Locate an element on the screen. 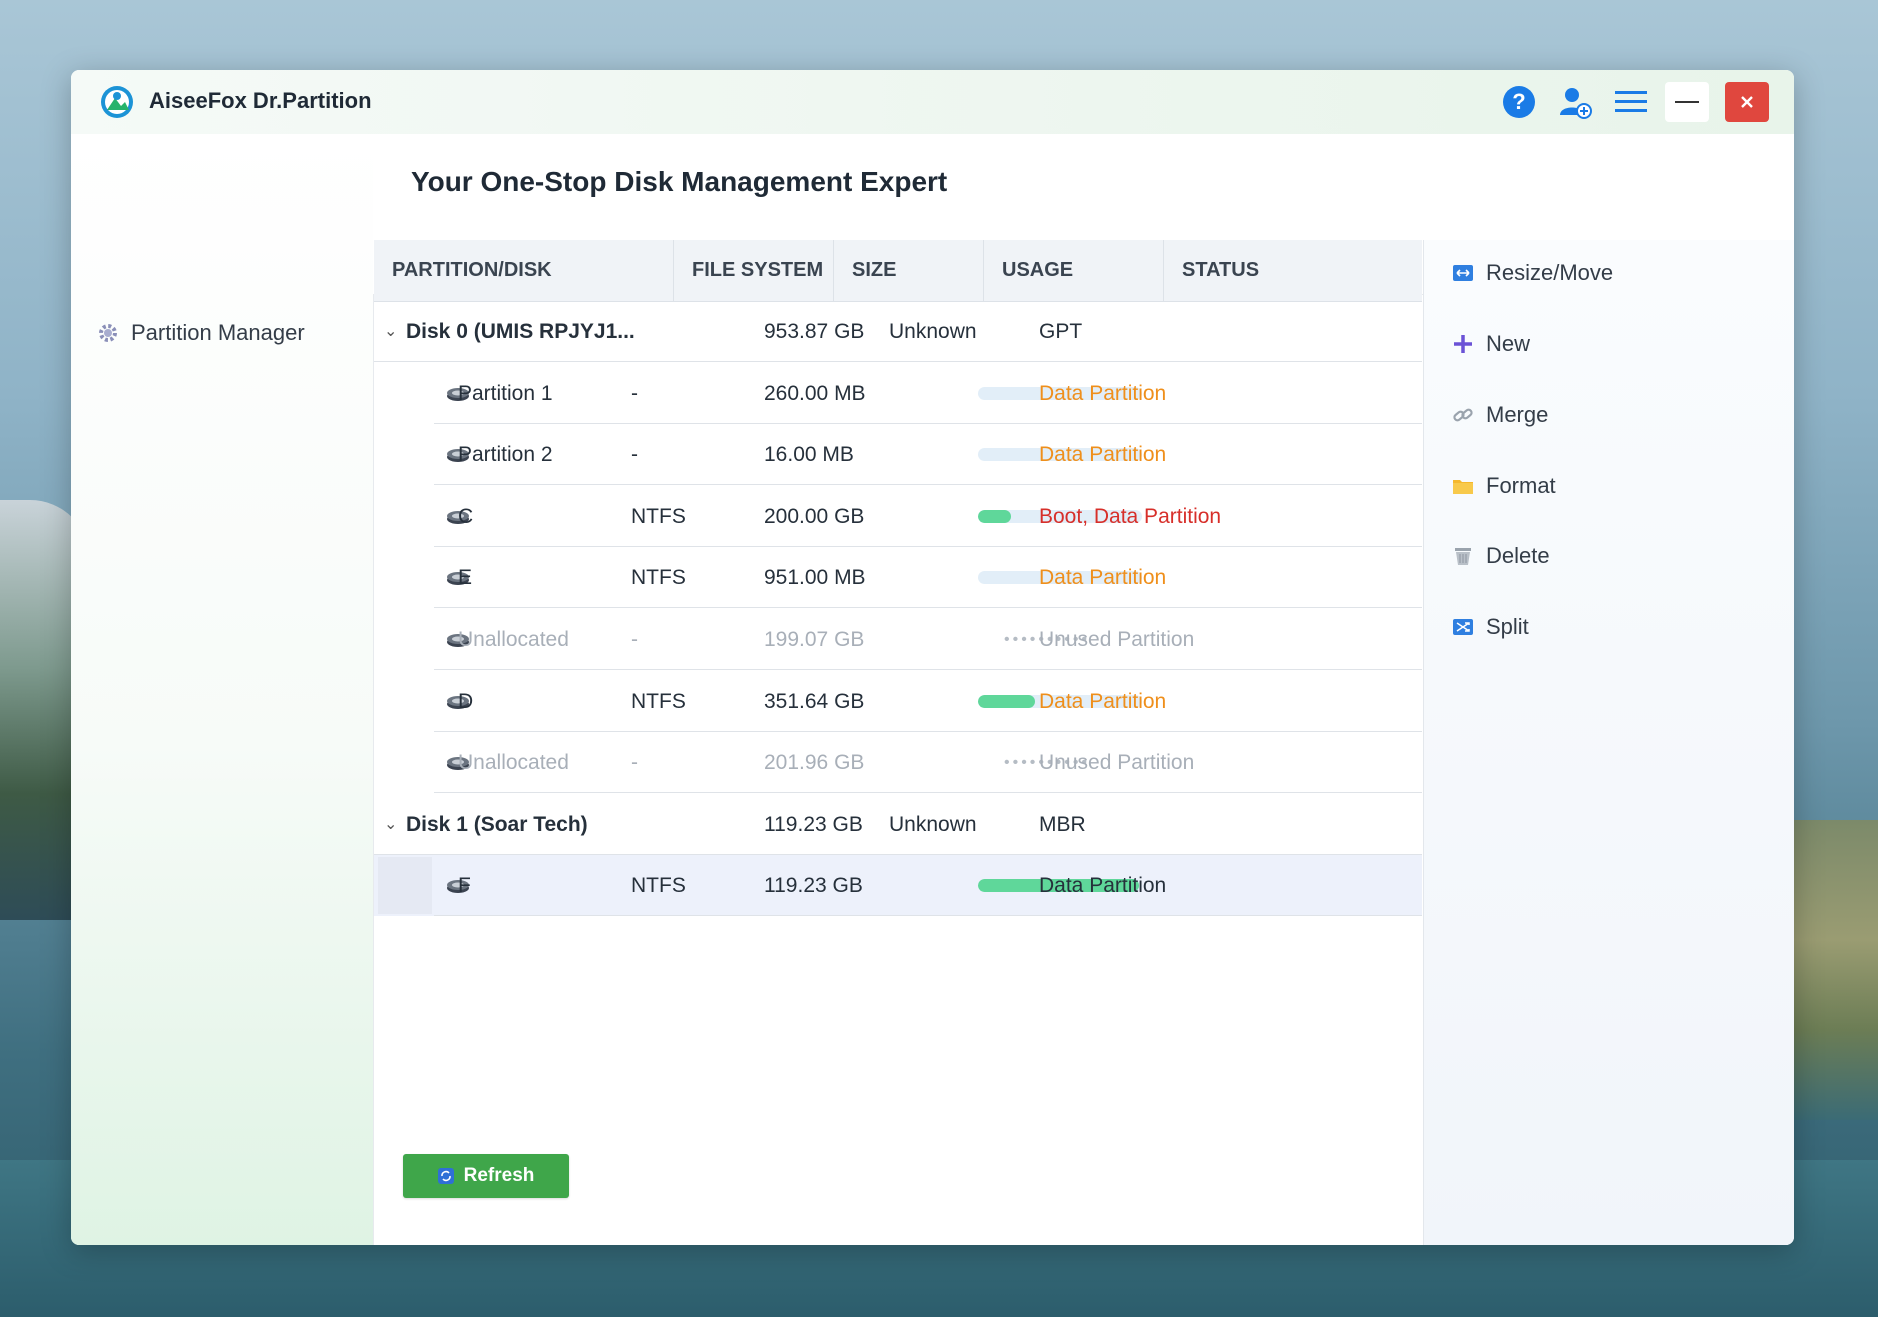  row-selection-gutter is located at coordinates (405, 886).